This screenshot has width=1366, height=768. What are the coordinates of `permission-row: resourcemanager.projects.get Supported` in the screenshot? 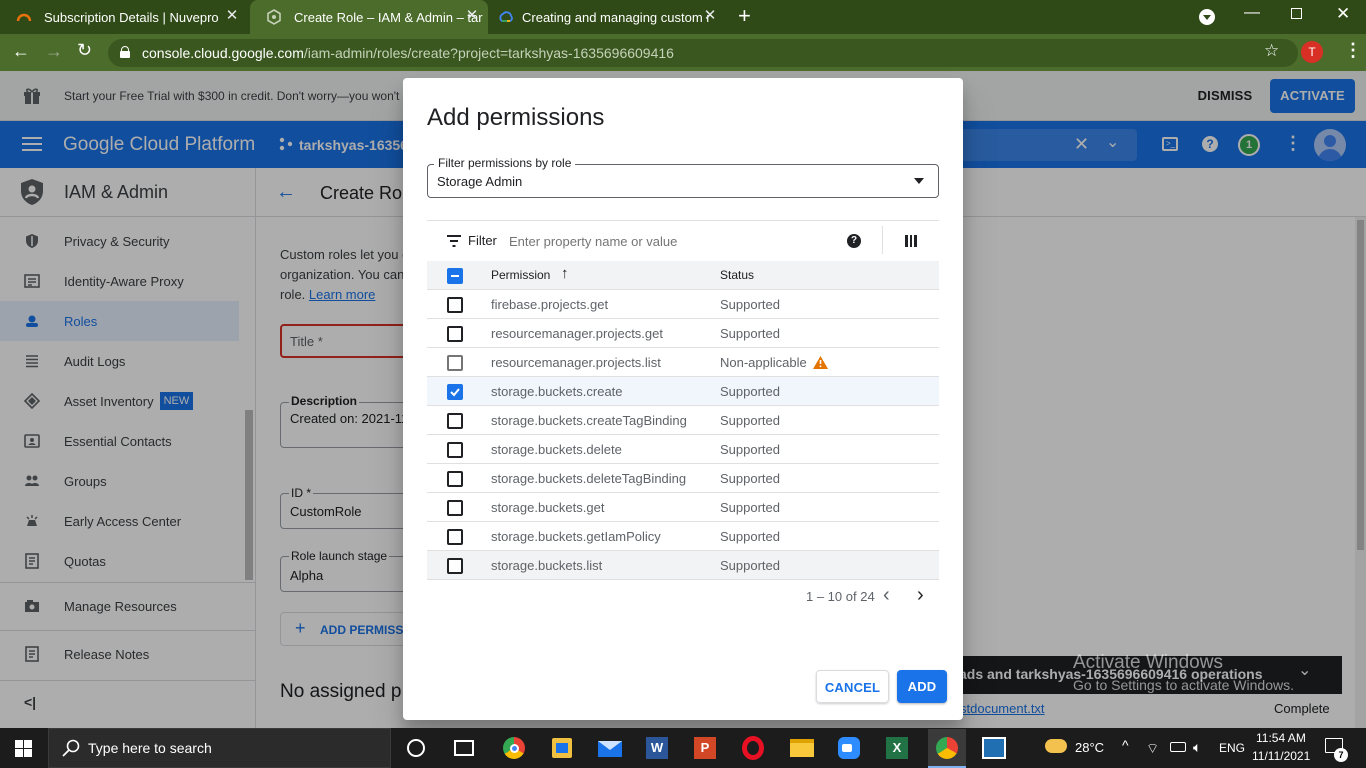 It's located at (683, 333).